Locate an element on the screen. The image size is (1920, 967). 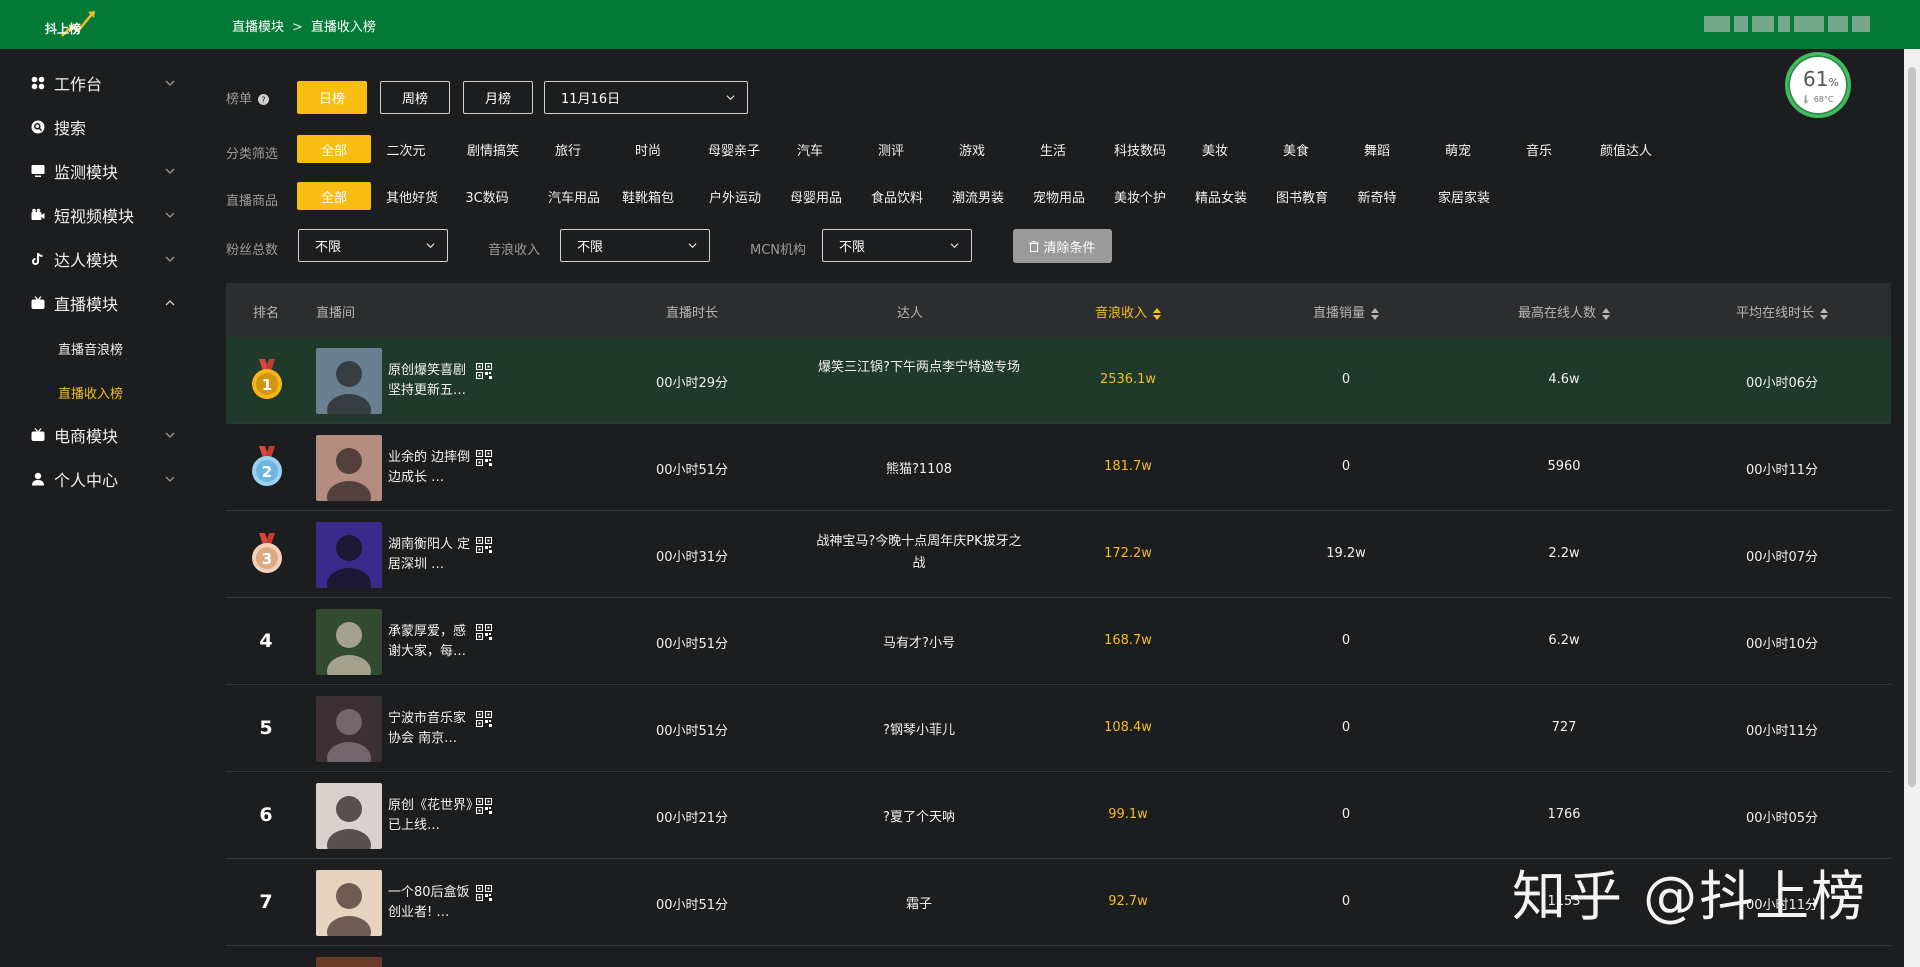
sidebar-item-short-video: 短视频模块 is located at coordinates (98, 215).